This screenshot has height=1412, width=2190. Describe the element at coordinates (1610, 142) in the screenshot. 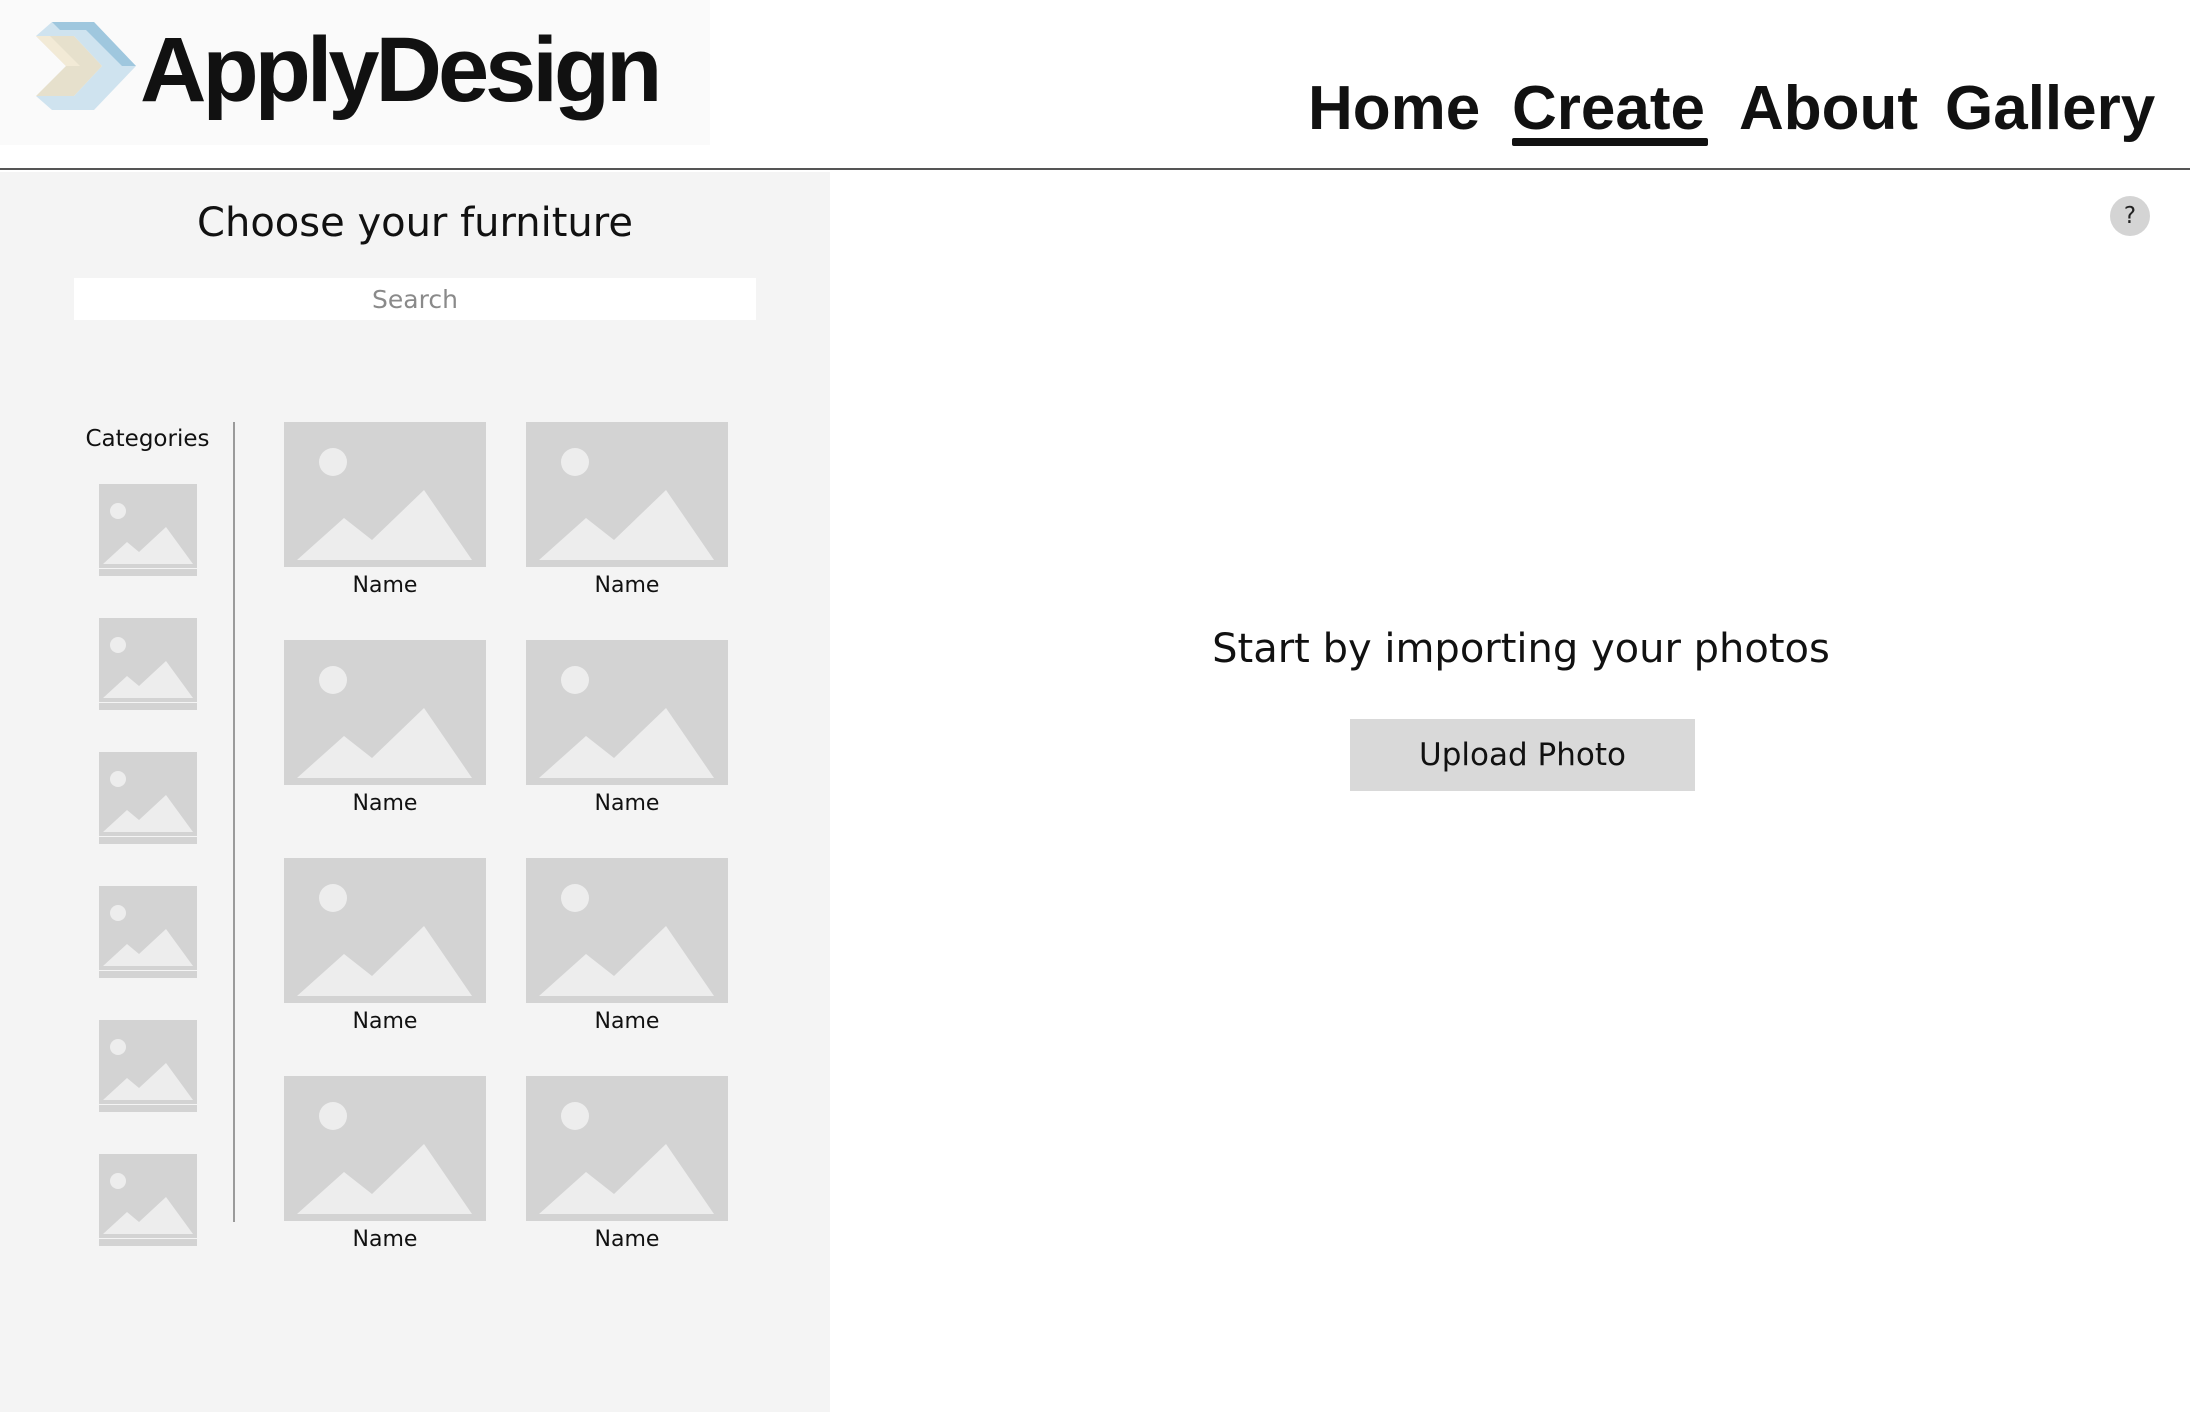

I see `nav-active-underline` at that location.